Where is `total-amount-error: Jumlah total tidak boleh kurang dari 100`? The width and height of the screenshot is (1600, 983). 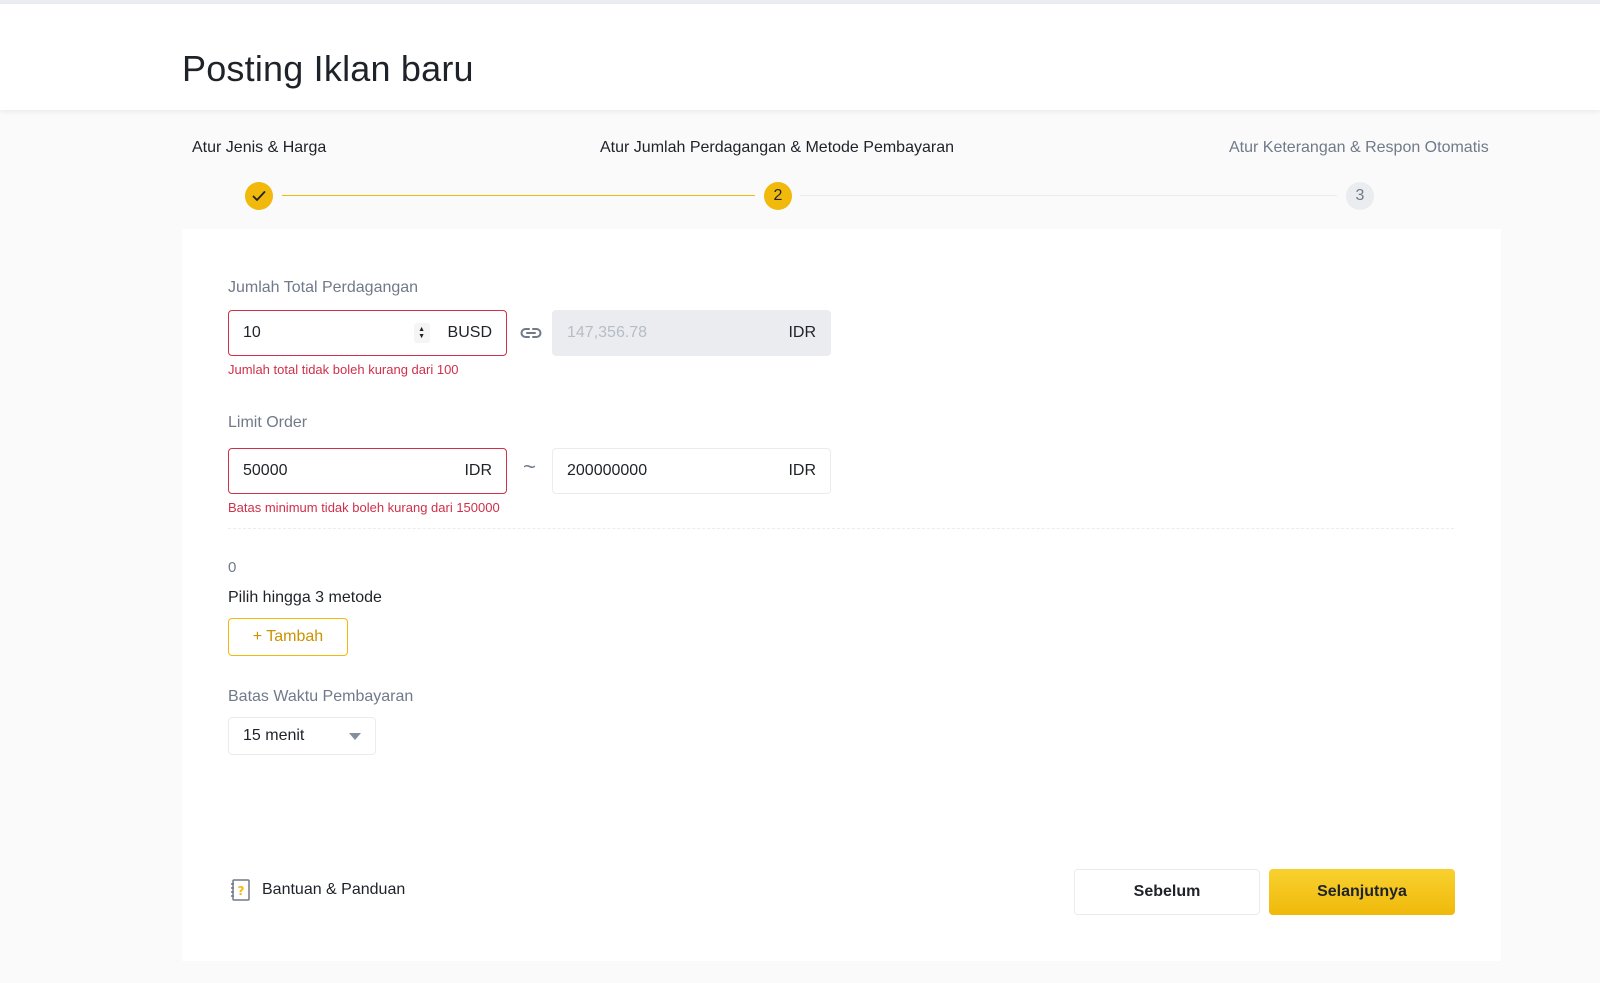 total-amount-error: Jumlah total tidak boleh kurang dari 100 is located at coordinates (343, 369).